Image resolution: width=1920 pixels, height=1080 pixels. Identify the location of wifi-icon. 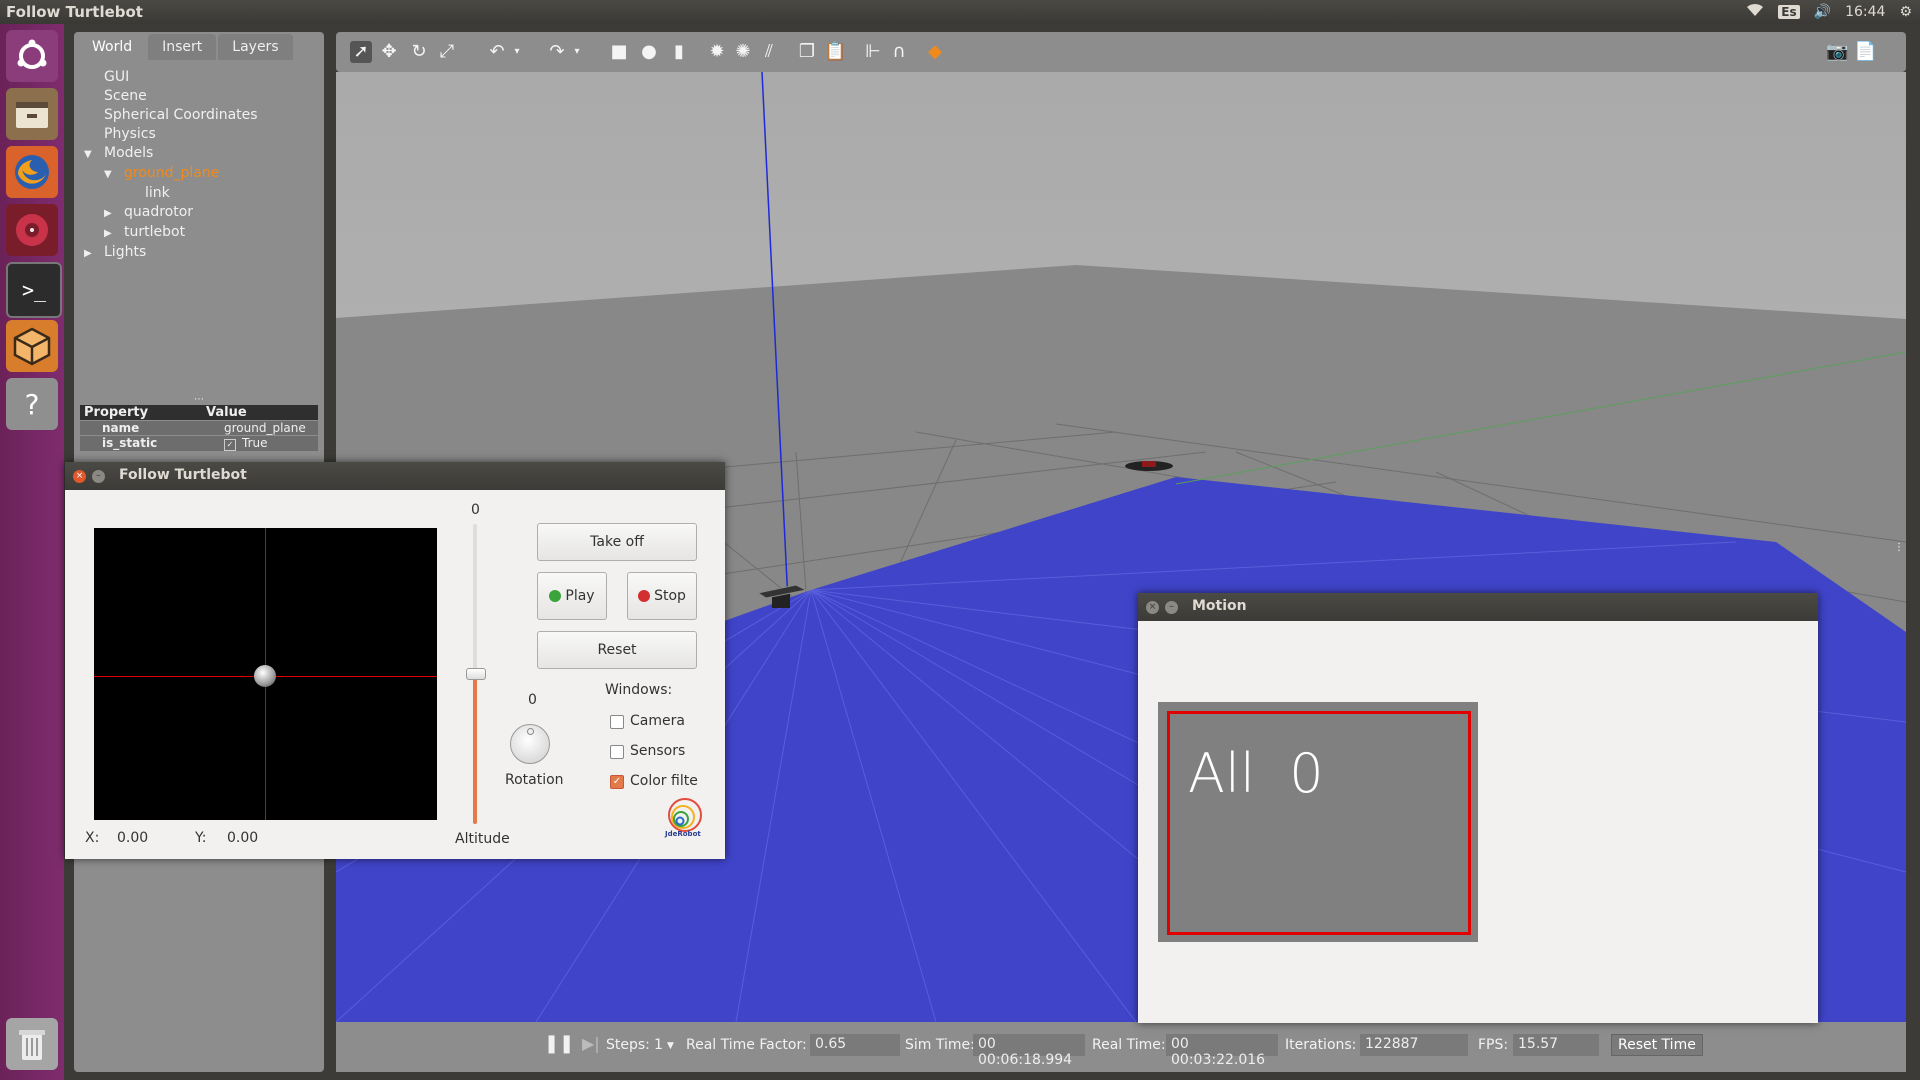
(1755, 12).